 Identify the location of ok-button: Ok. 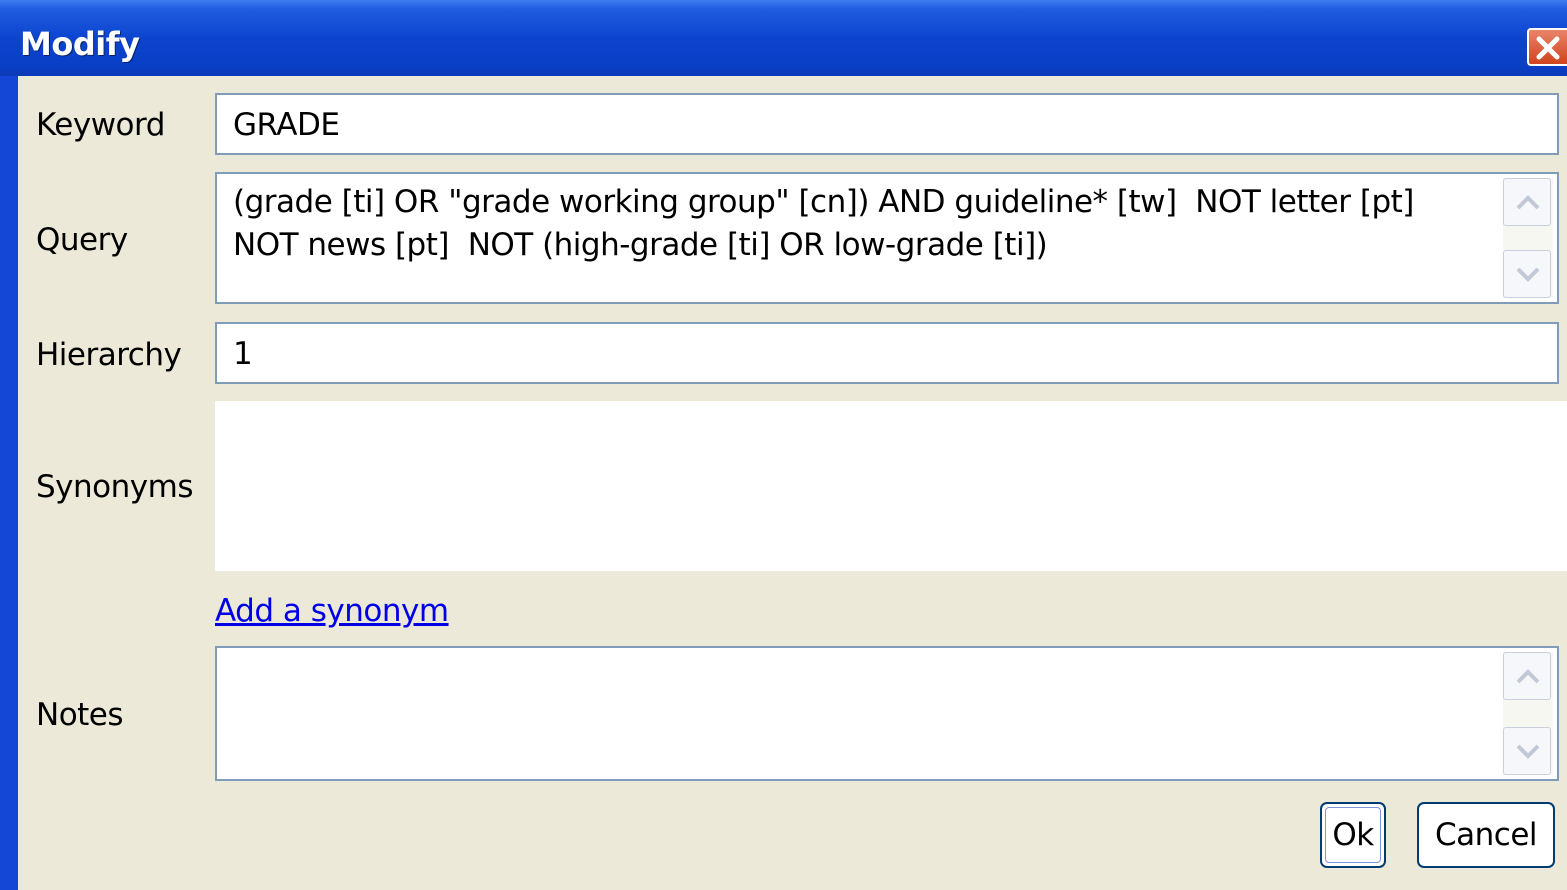
(1353, 835).